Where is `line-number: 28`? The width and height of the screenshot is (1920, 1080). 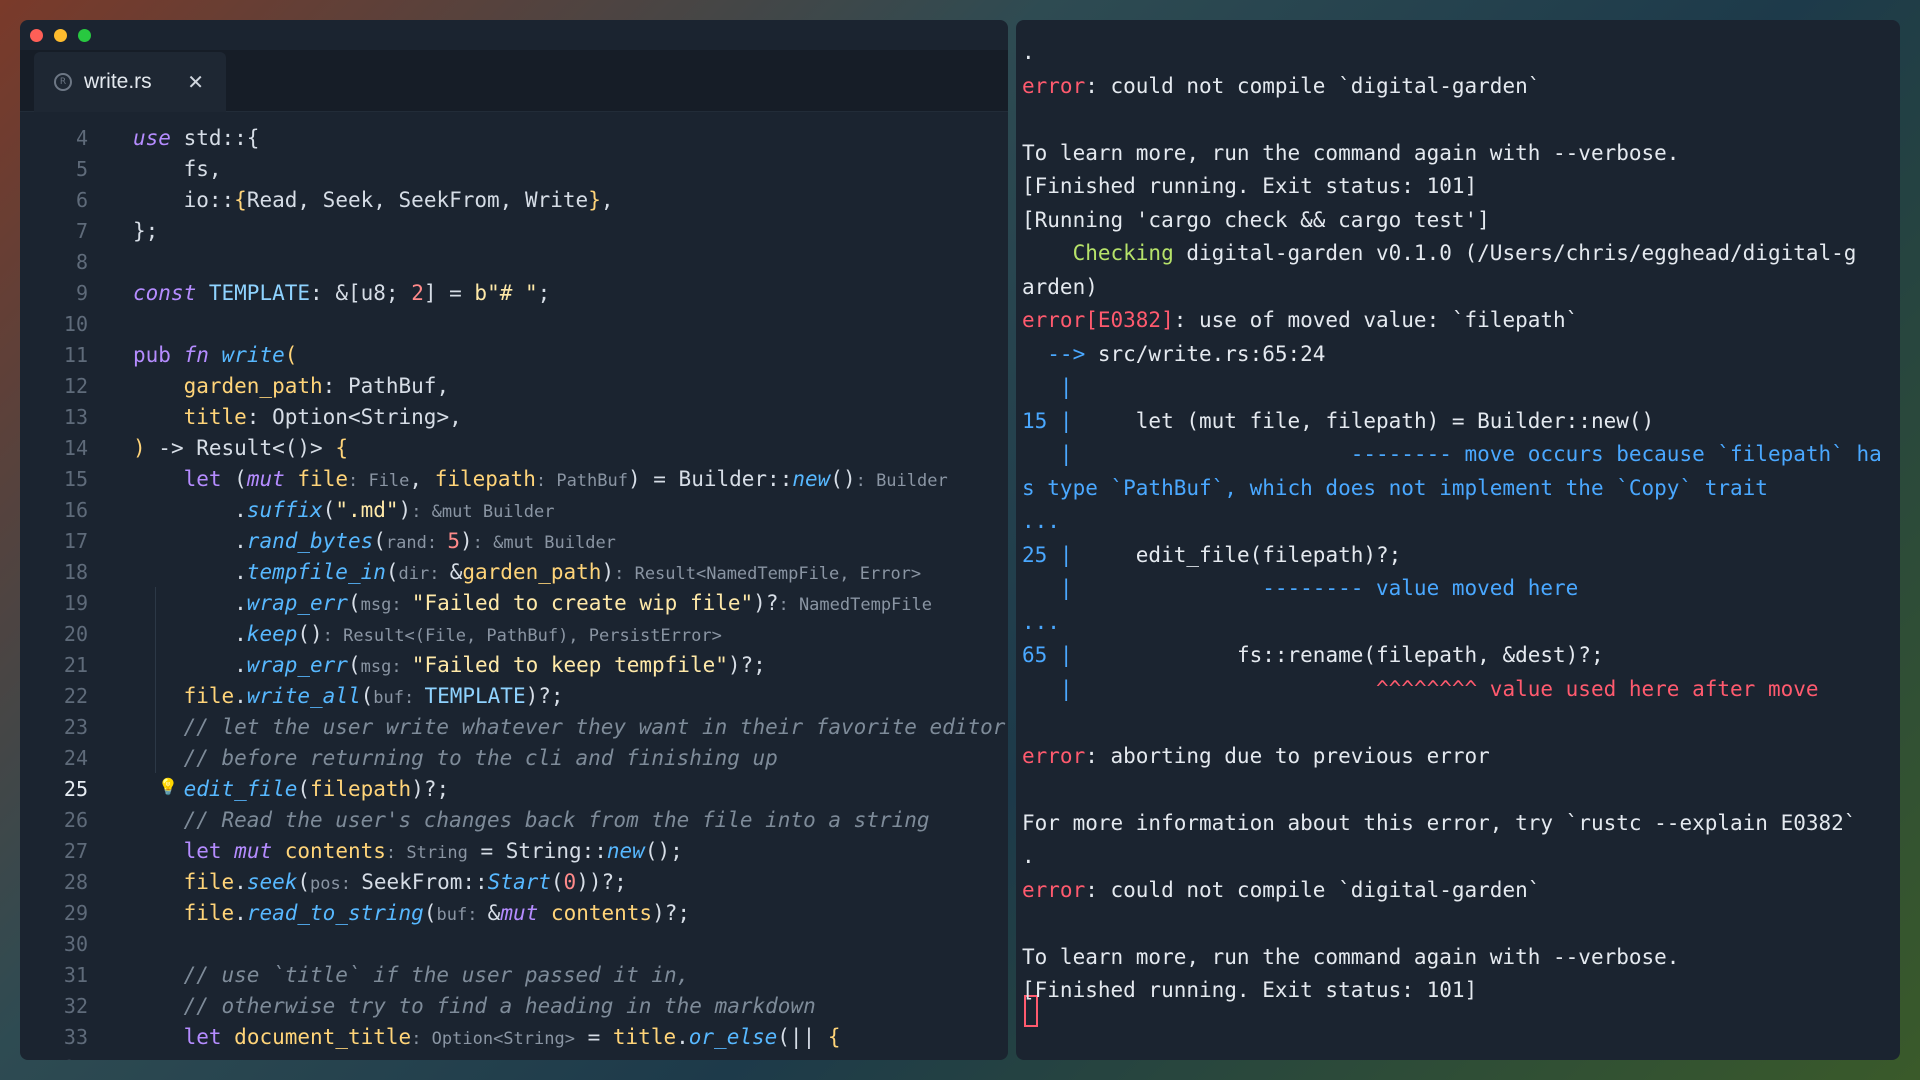 line-number: 28 is located at coordinates (75, 881).